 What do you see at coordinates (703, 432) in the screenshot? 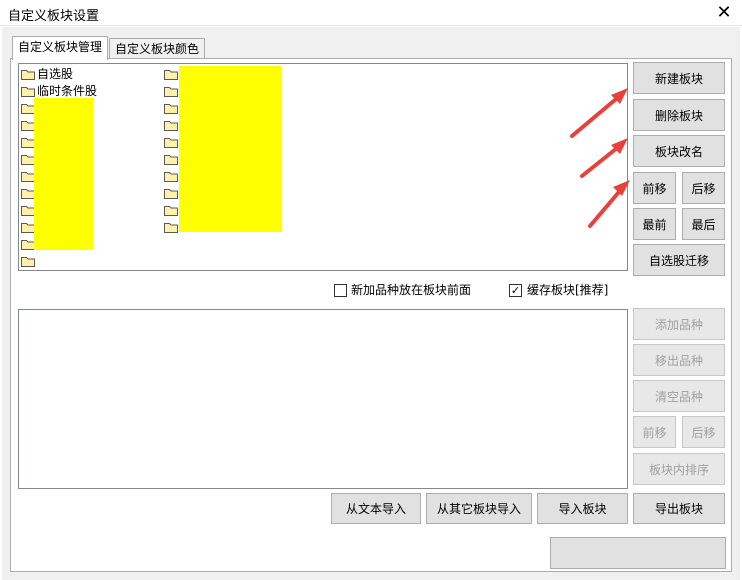
I see `stock-move-down-button: 后移` at bounding box center [703, 432].